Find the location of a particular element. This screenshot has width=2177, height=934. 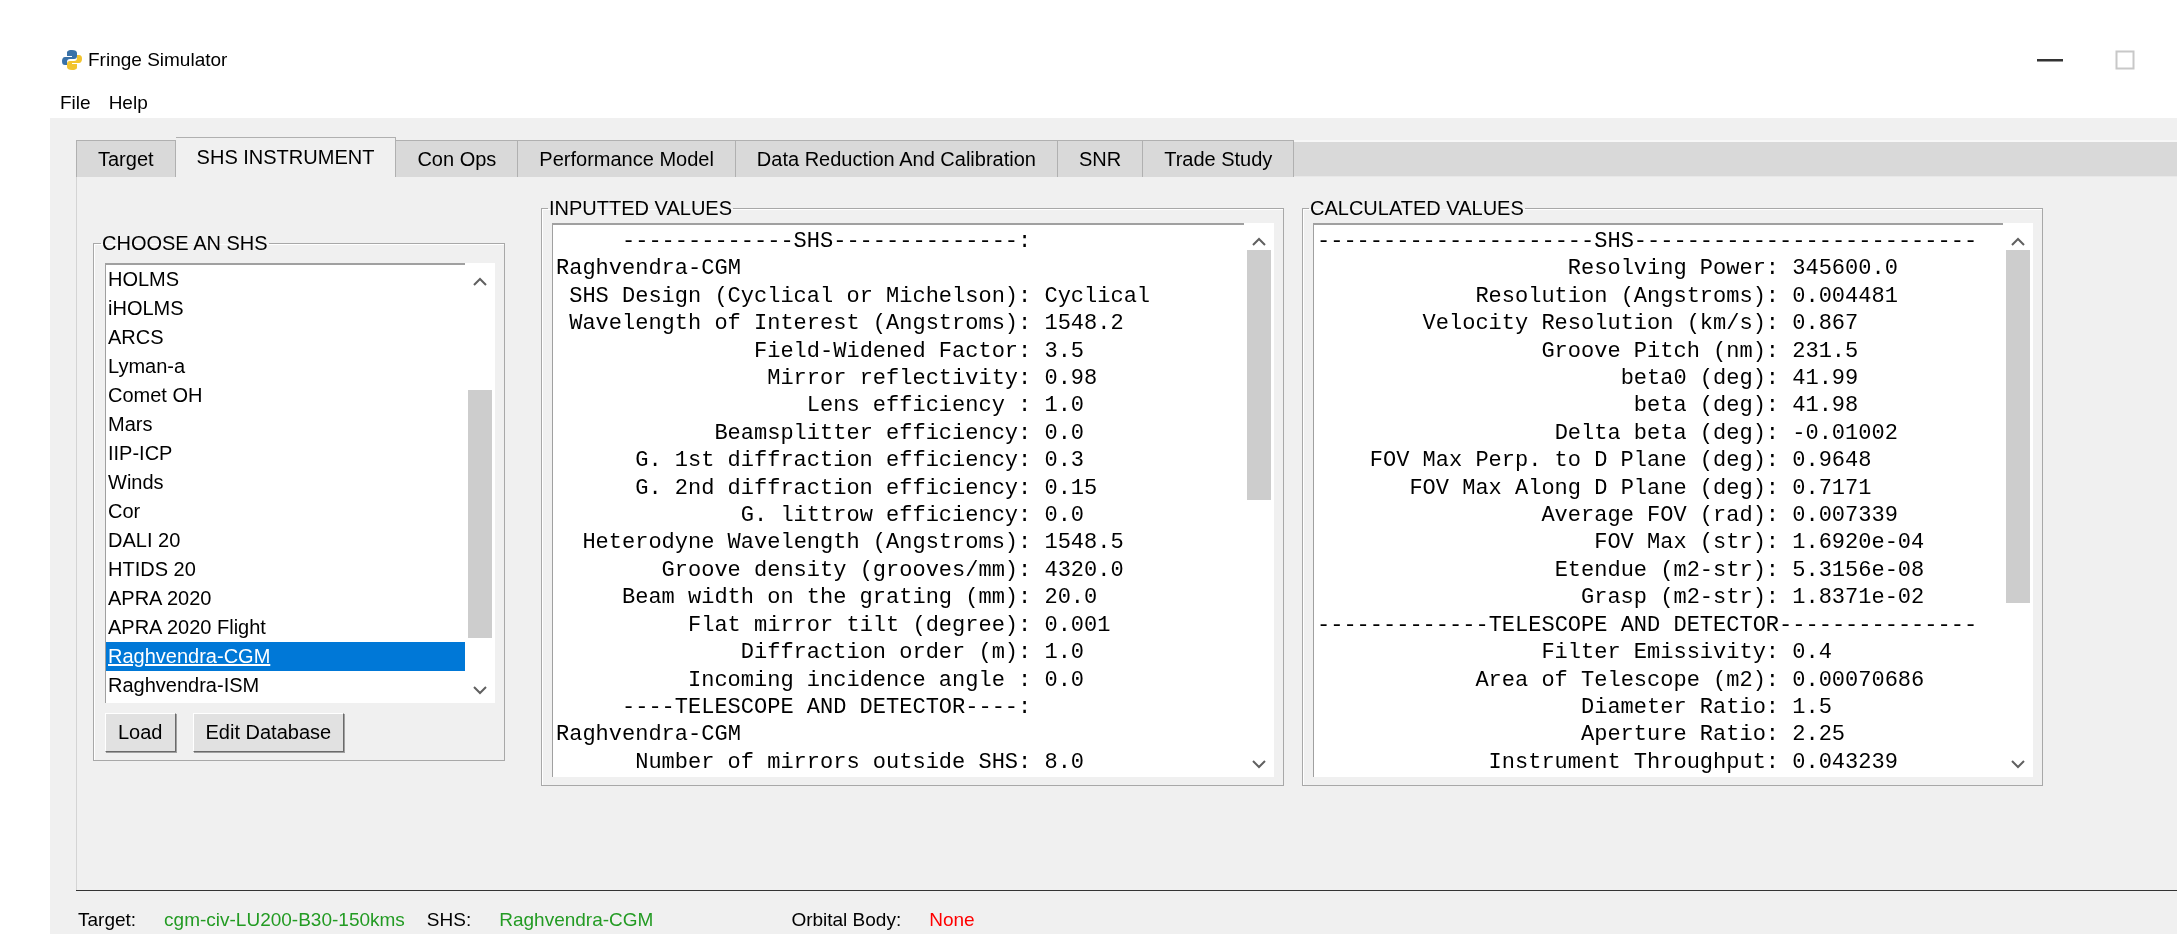

tab: Performance Model is located at coordinates (627, 158).